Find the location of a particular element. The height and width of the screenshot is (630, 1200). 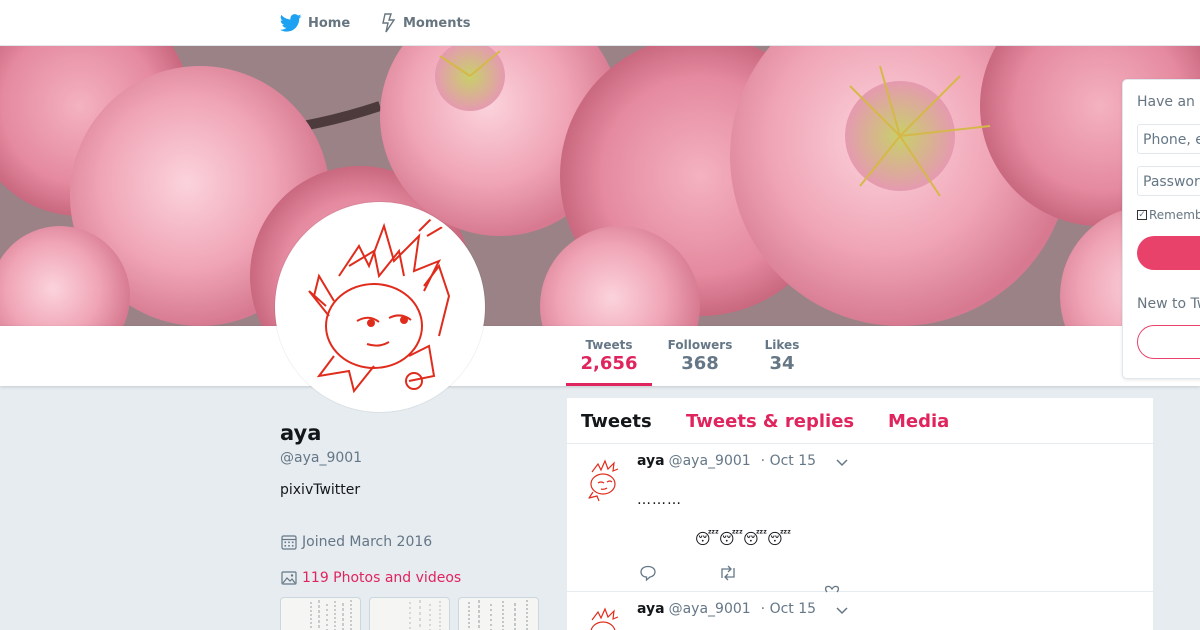

nav-moments-label: Moments is located at coordinates (437, 23).